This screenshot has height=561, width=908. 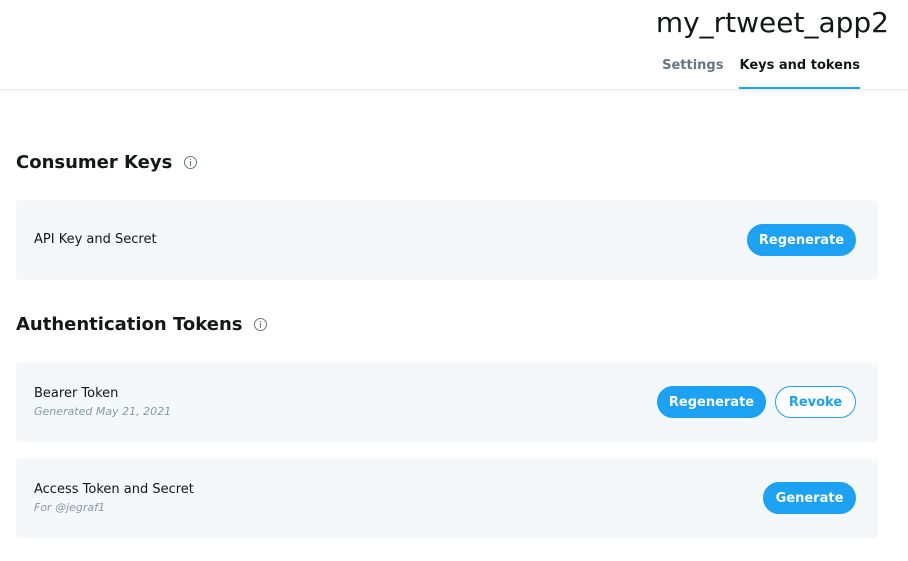 I want to click on regenerate-api-key-button: Regenerate, so click(x=801, y=240).